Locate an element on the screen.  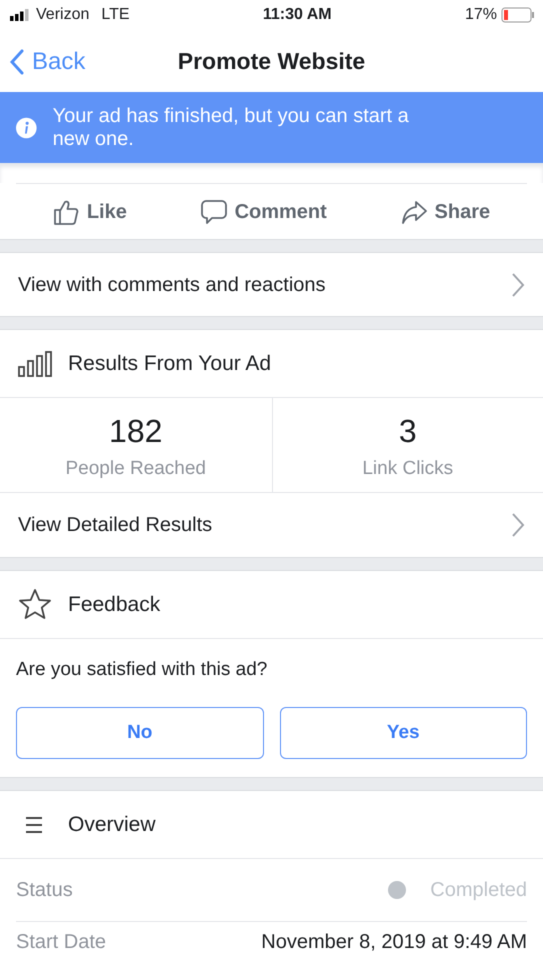
carrier-name: Verizon is located at coordinates (63, 15).